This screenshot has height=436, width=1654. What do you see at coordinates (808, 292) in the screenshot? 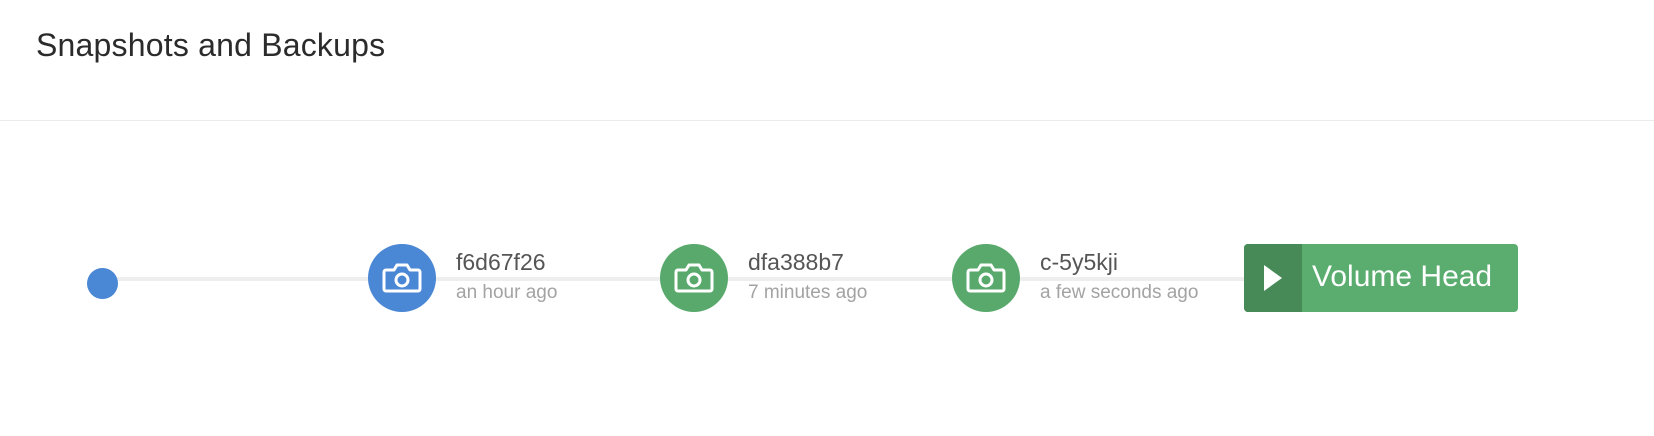
I see `snapshot-time: 7 minutes ago` at bounding box center [808, 292].